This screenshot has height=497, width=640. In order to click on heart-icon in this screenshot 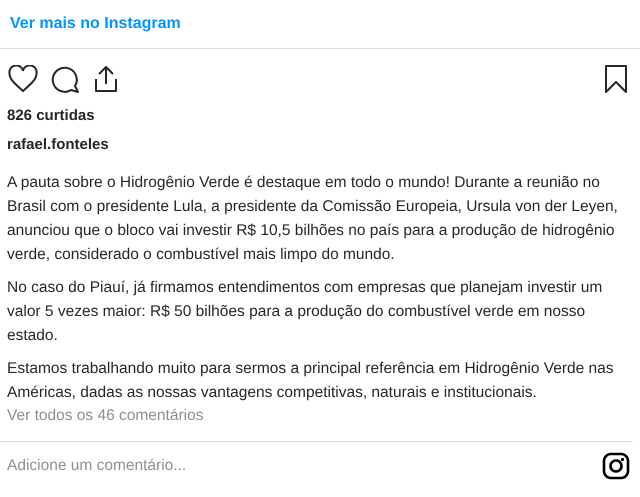, I will do `click(23, 79)`.